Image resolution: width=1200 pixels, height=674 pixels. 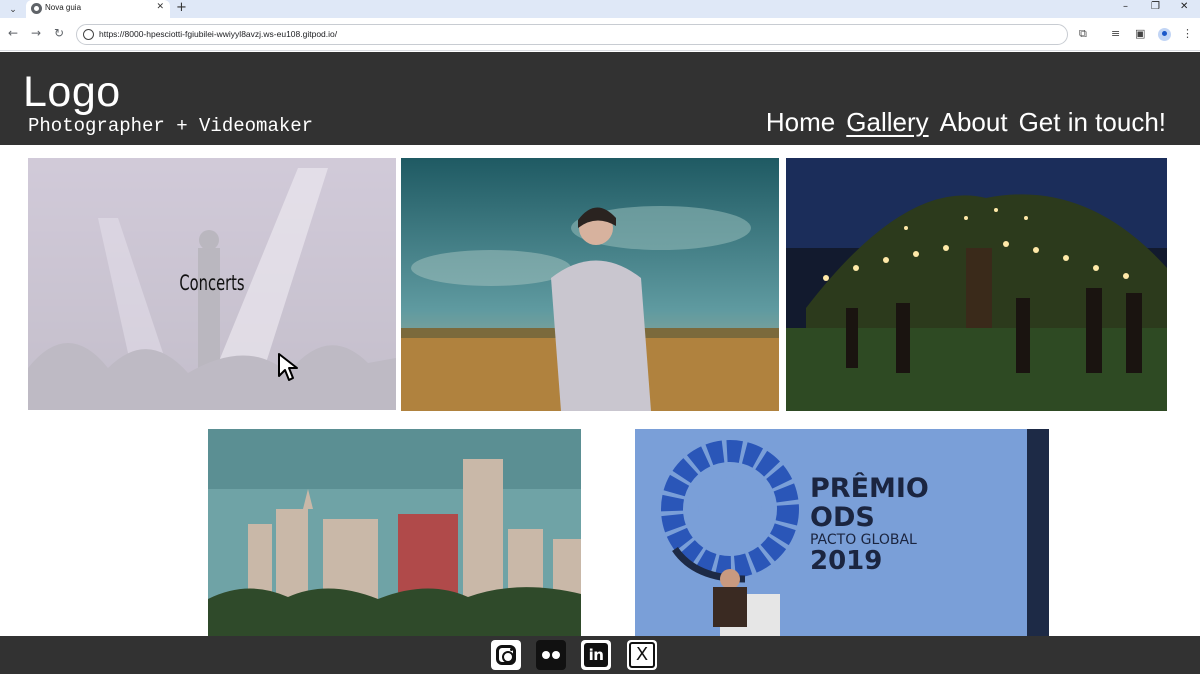 What do you see at coordinates (1164, 34) in the screenshot?
I see `profile-icon` at bounding box center [1164, 34].